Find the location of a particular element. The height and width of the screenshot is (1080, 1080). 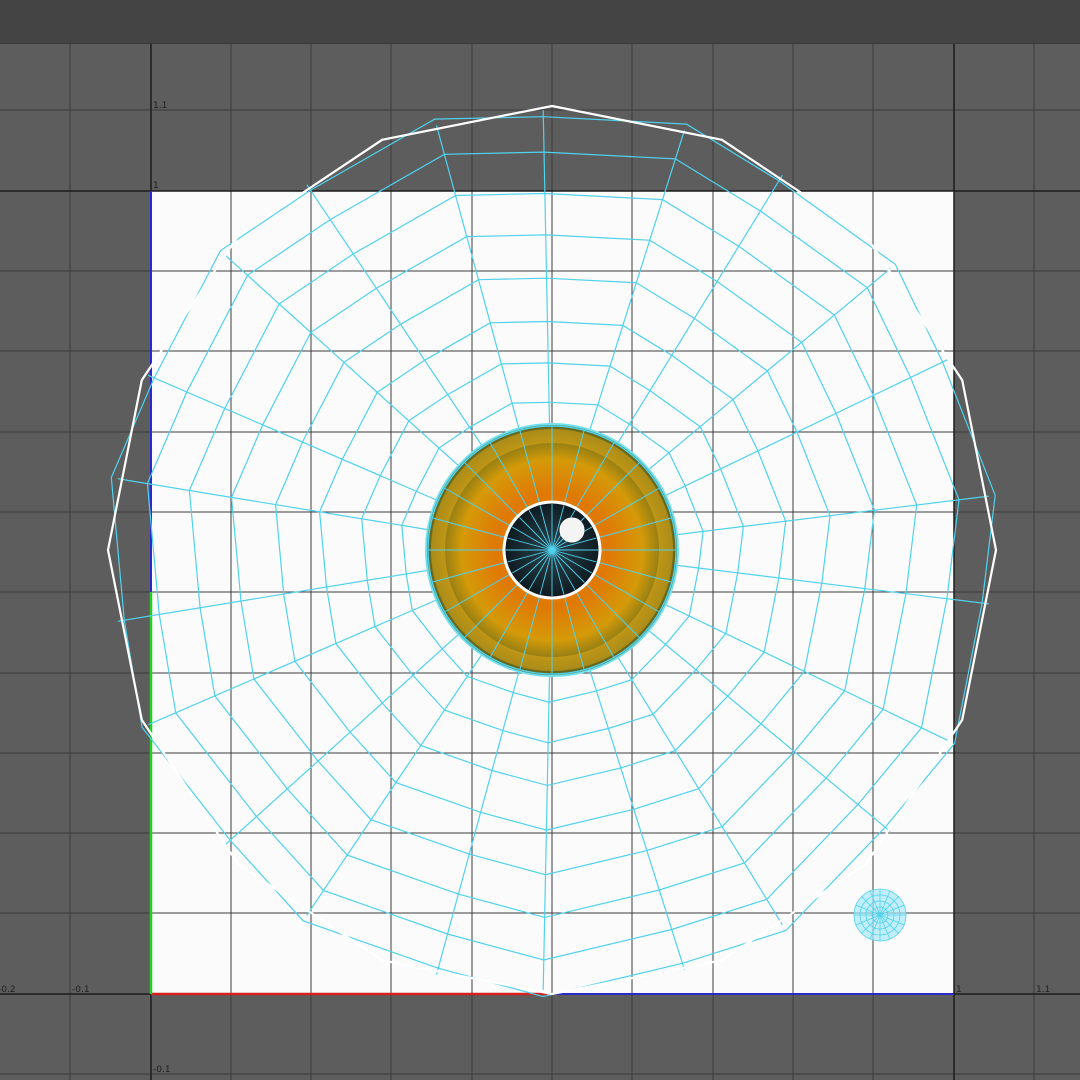

grid-label-v-1: 1 is located at coordinates (156, 186).